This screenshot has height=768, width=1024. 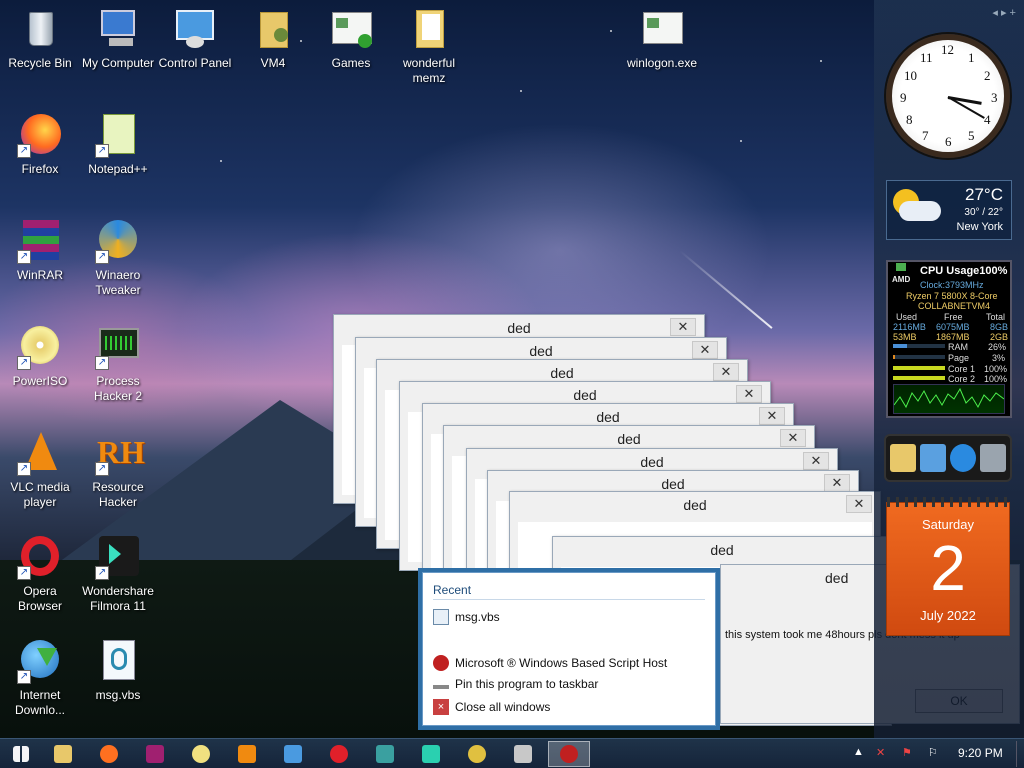 I want to click on jumplist-item-label: Close all windows, so click(x=503, y=707).